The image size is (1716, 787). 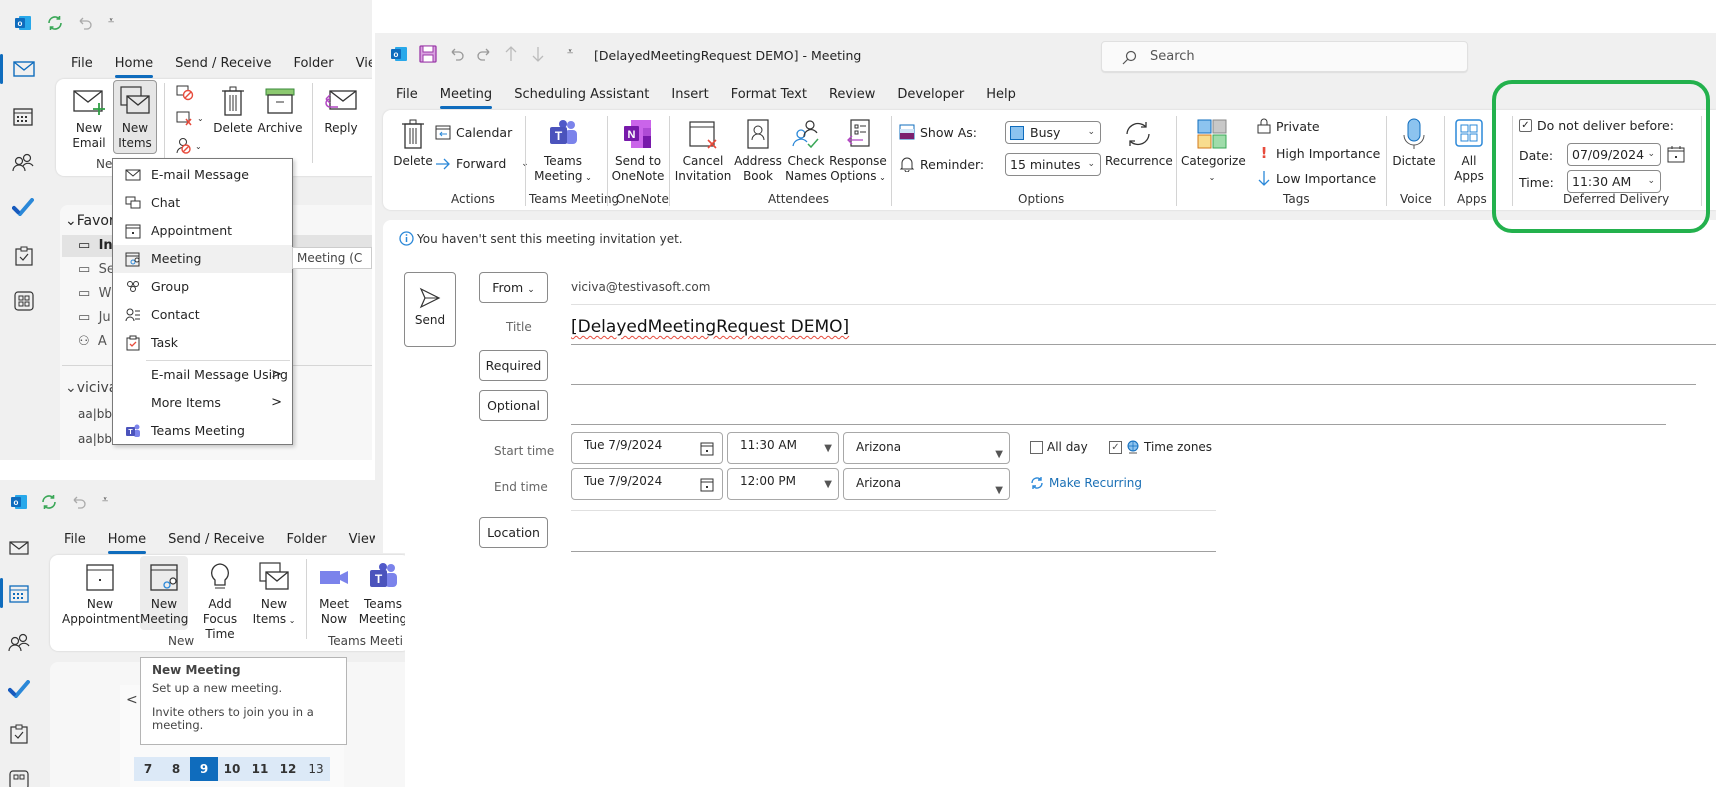 What do you see at coordinates (189, 146) in the screenshot?
I see `junk-icon: ⌄` at bounding box center [189, 146].